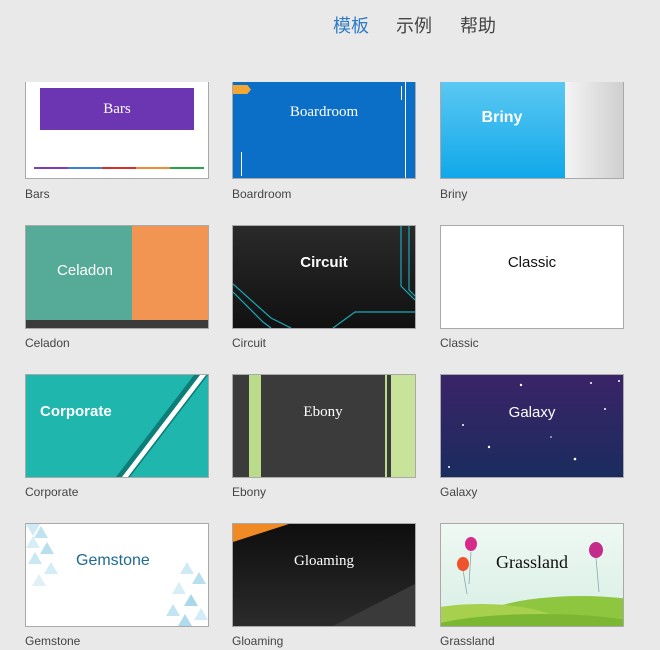 This screenshot has width=660, height=650. Describe the element at coordinates (324, 426) in the screenshot. I see `template-thumbnail: Ebony` at that location.